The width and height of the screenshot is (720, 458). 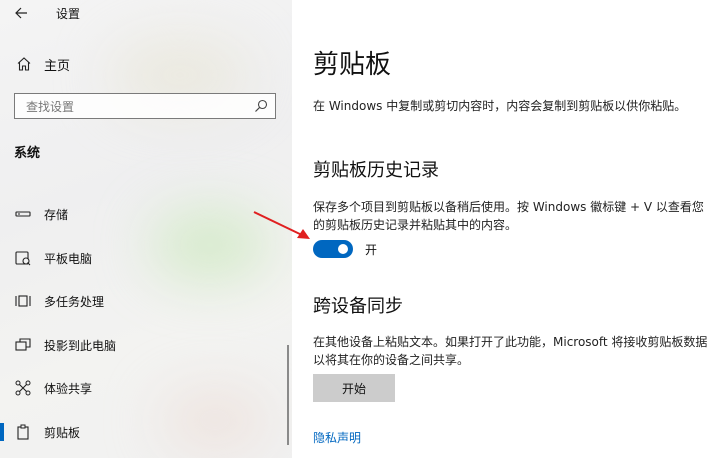 What do you see at coordinates (146, 214) in the screenshot?
I see `sidebar-item-storage: 存储` at bounding box center [146, 214].